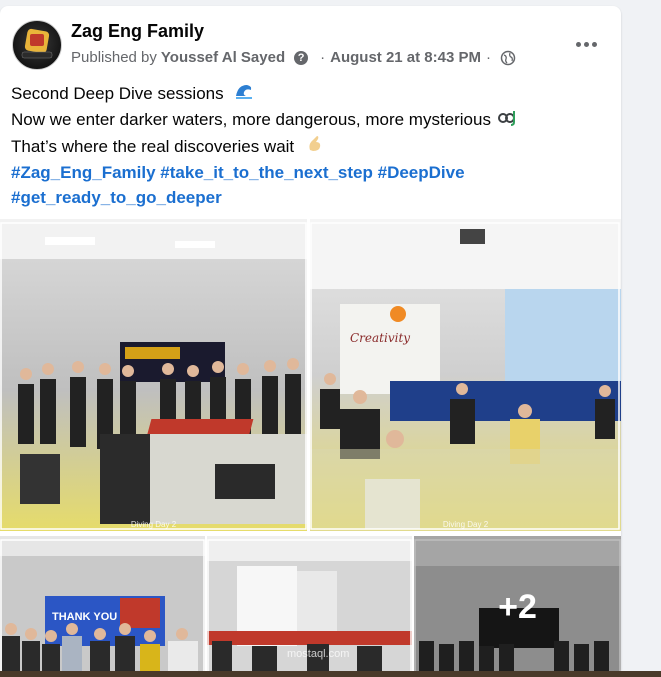 The image size is (661, 677). I want to click on slide-thank-you-text: THANK YOU, so click(85, 617).